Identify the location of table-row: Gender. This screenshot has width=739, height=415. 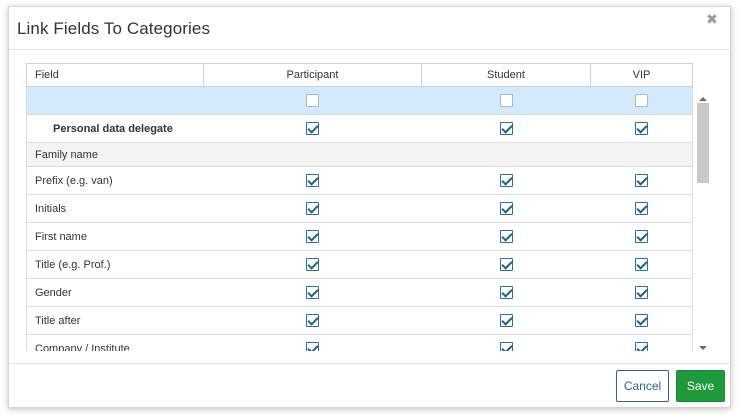
(359, 292).